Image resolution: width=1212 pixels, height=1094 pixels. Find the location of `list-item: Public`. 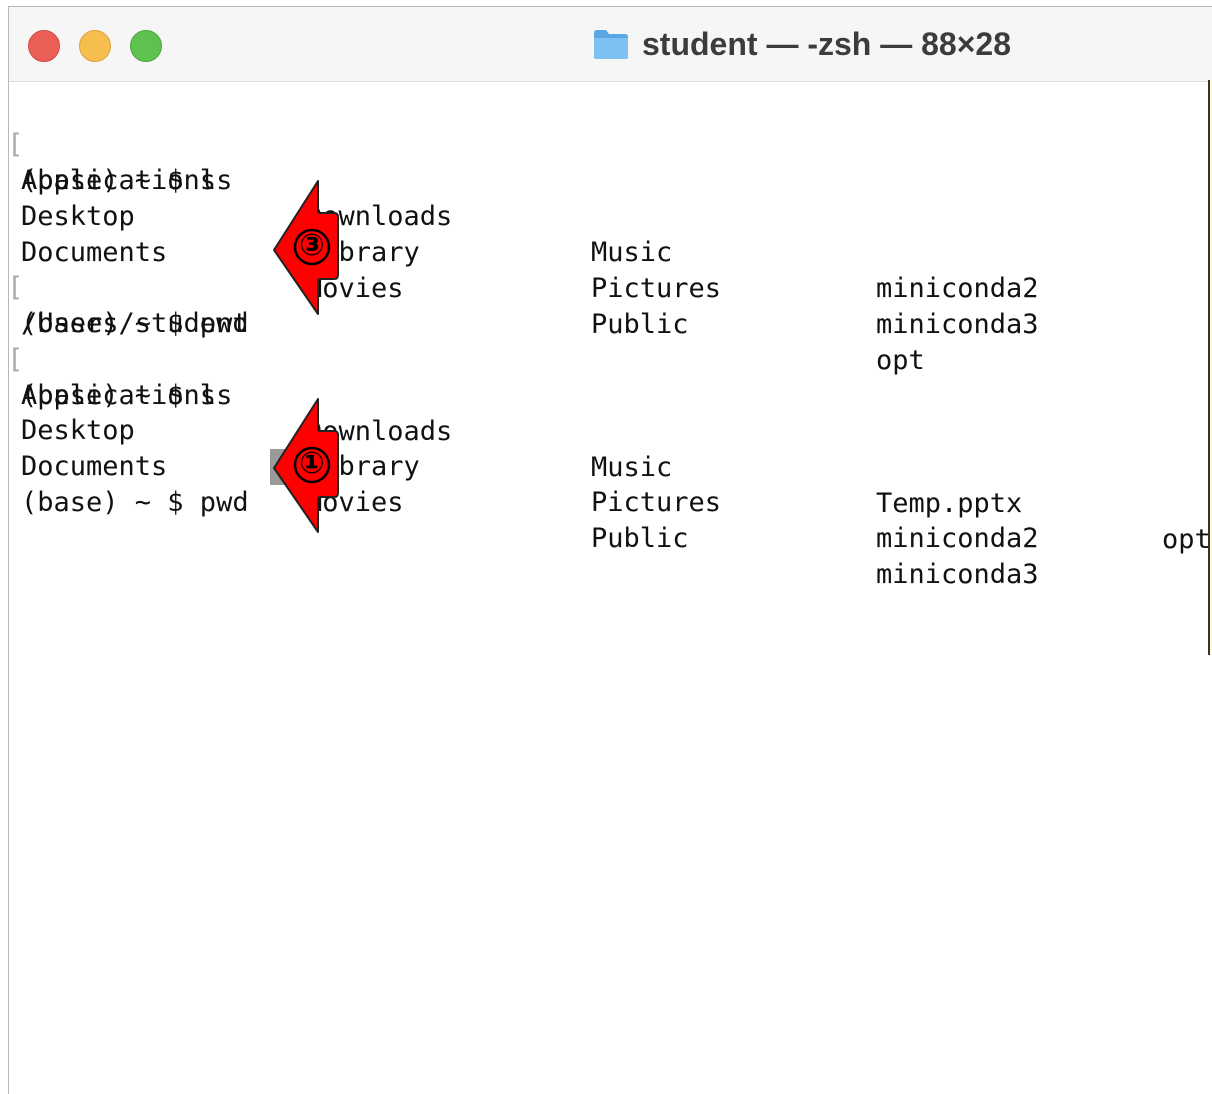

list-item: Public is located at coordinates (640, 538).